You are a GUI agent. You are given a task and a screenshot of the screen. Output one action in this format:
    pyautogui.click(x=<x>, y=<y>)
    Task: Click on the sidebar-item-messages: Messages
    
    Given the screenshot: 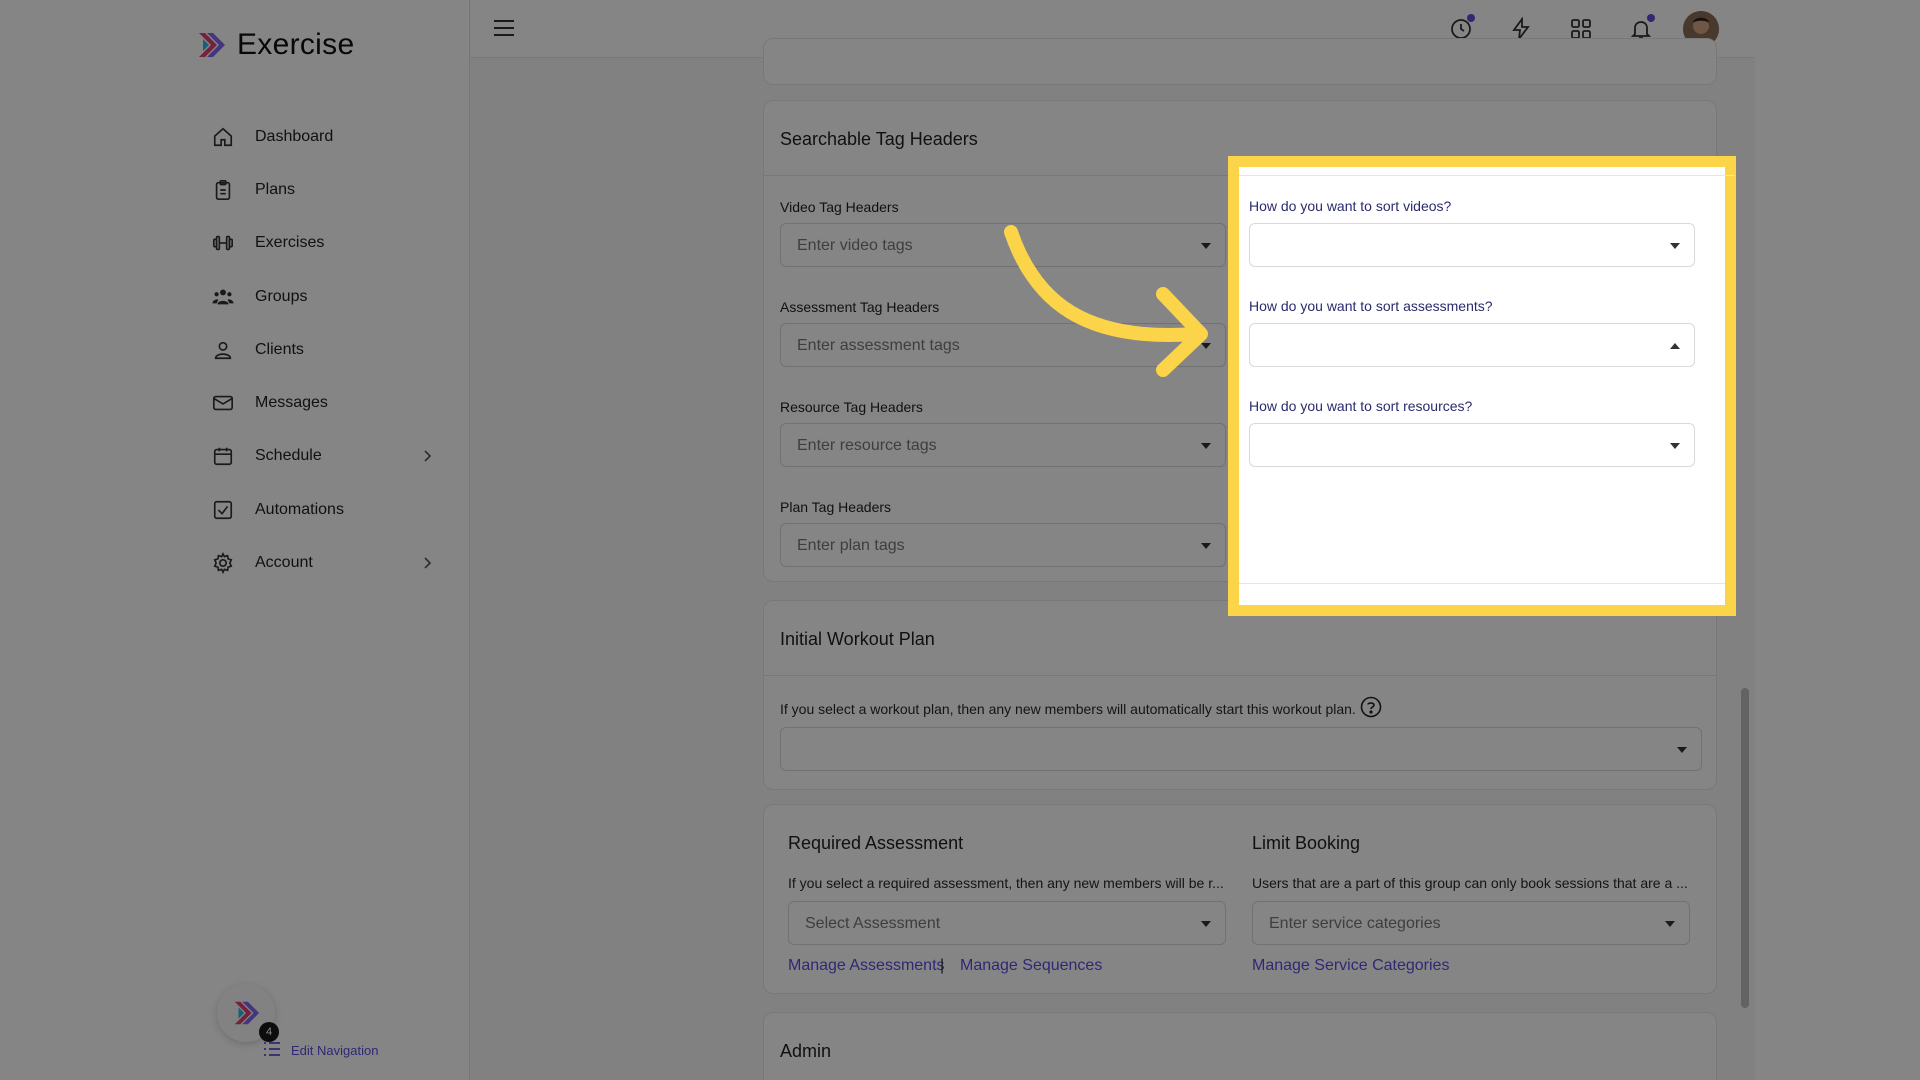 What is the action you would take?
    pyautogui.click(x=322, y=402)
    